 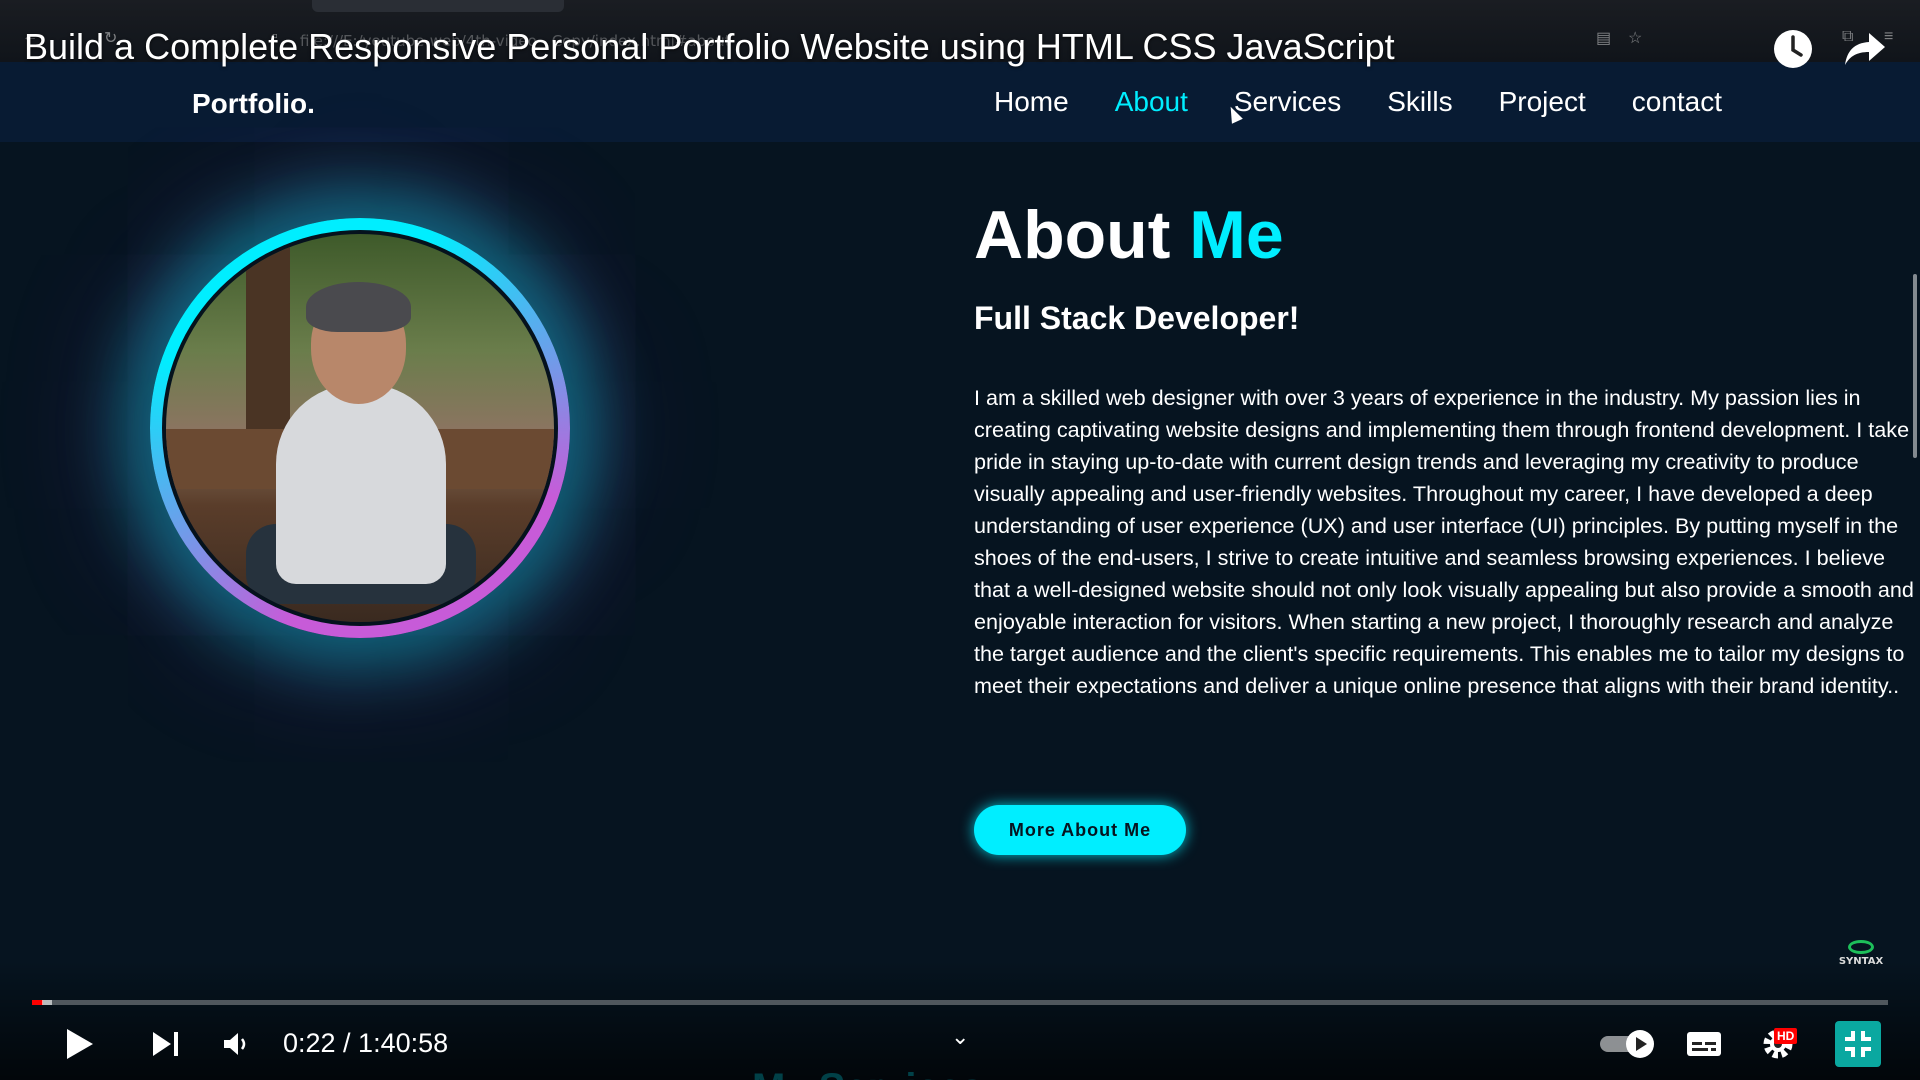 I want to click on play-icon, so click(x=80, y=1044).